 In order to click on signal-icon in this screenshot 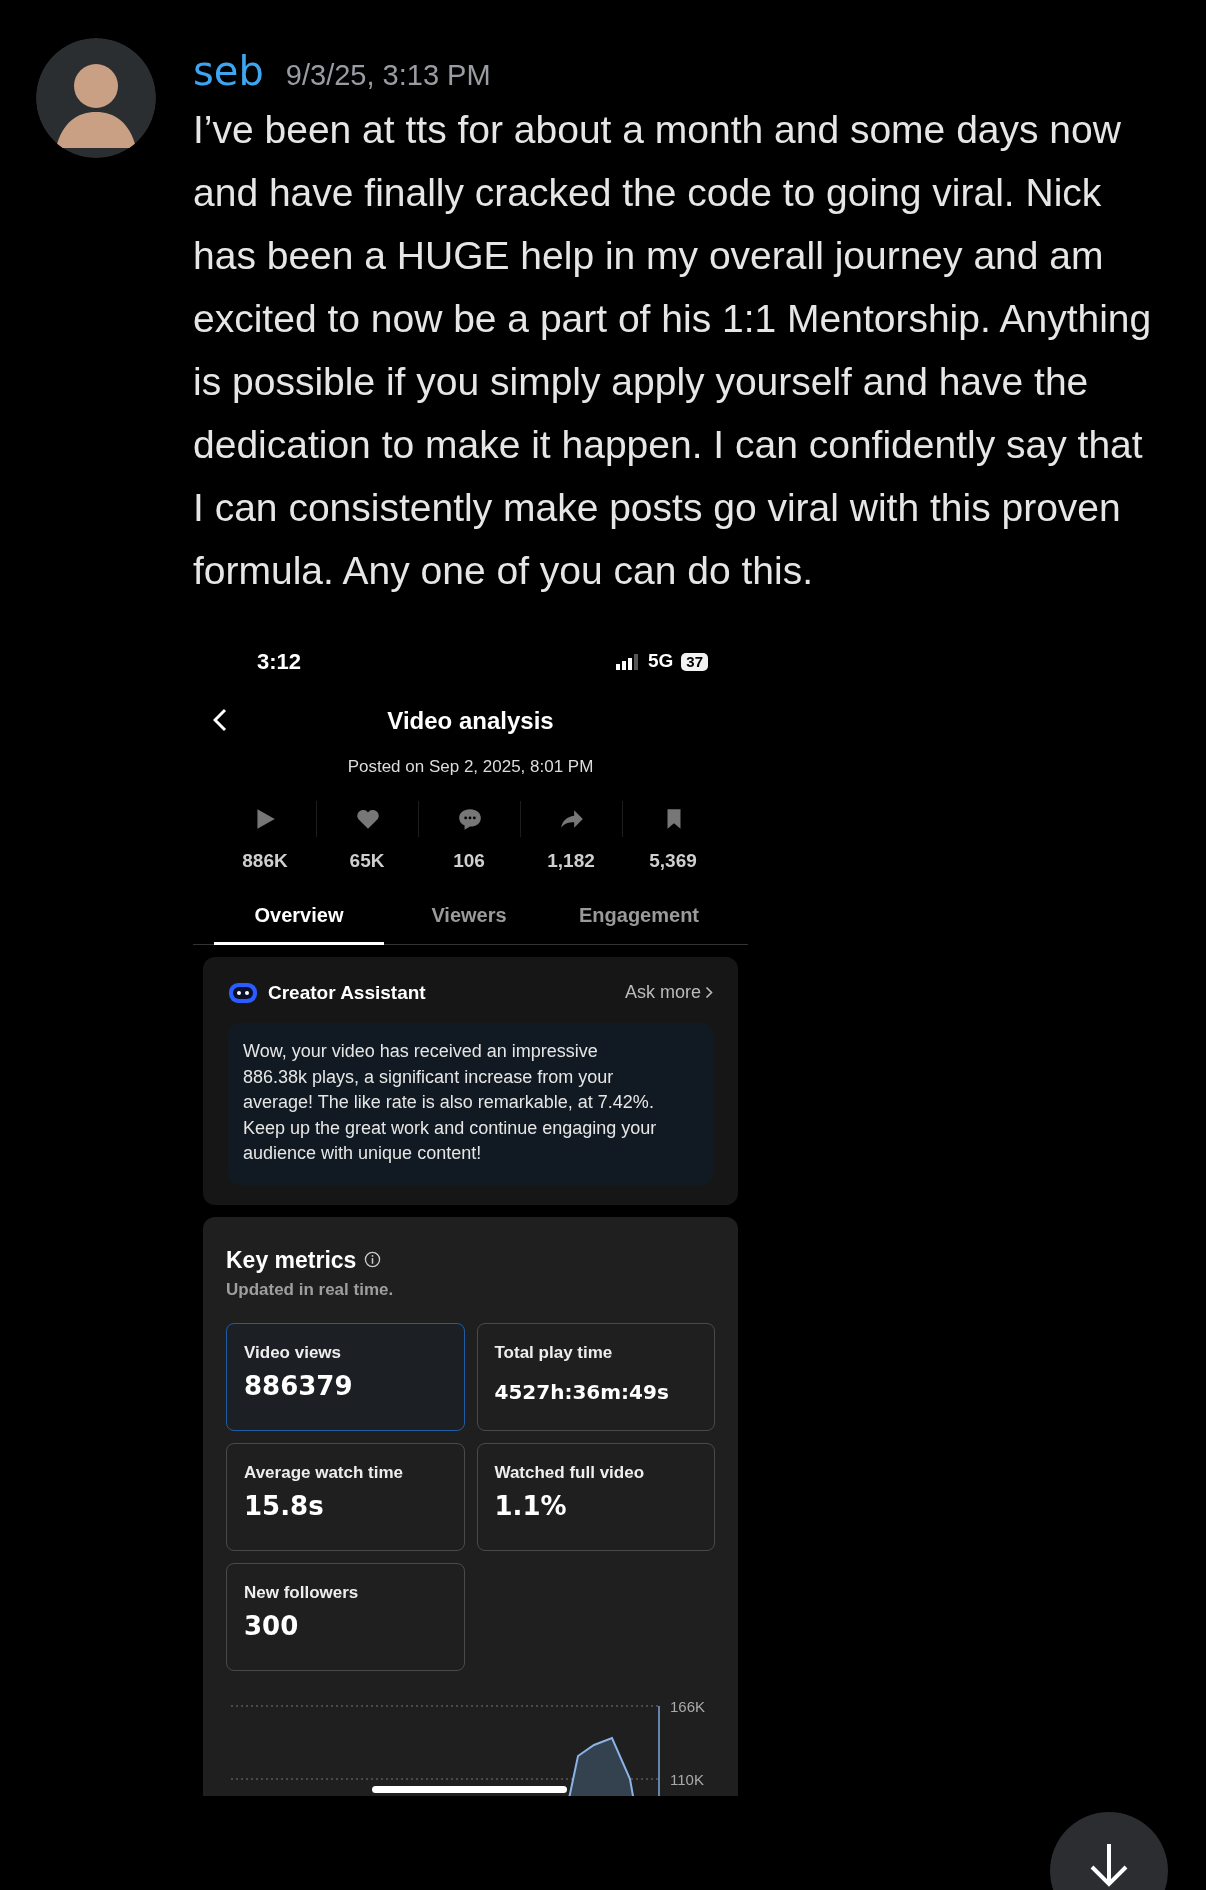, I will do `click(627, 661)`.